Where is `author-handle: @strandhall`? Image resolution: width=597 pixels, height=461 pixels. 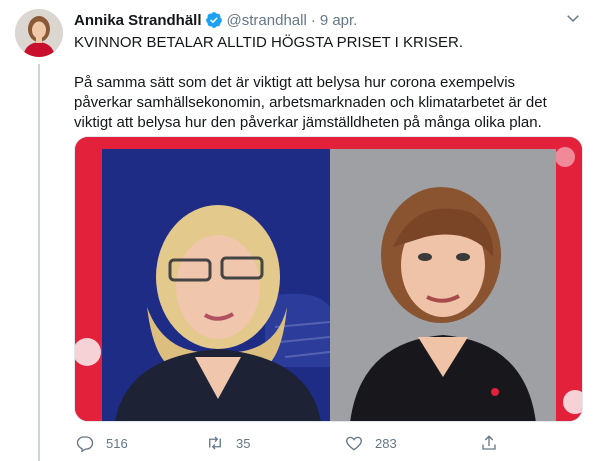 author-handle: @strandhall is located at coordinates (267, 20).